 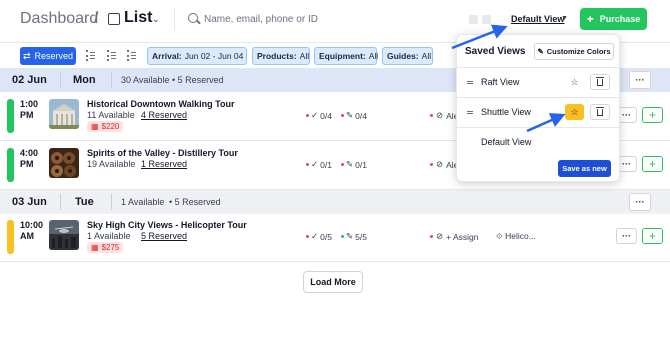 I want to click on chip-key: Guides:, so click(x=403, y=56).